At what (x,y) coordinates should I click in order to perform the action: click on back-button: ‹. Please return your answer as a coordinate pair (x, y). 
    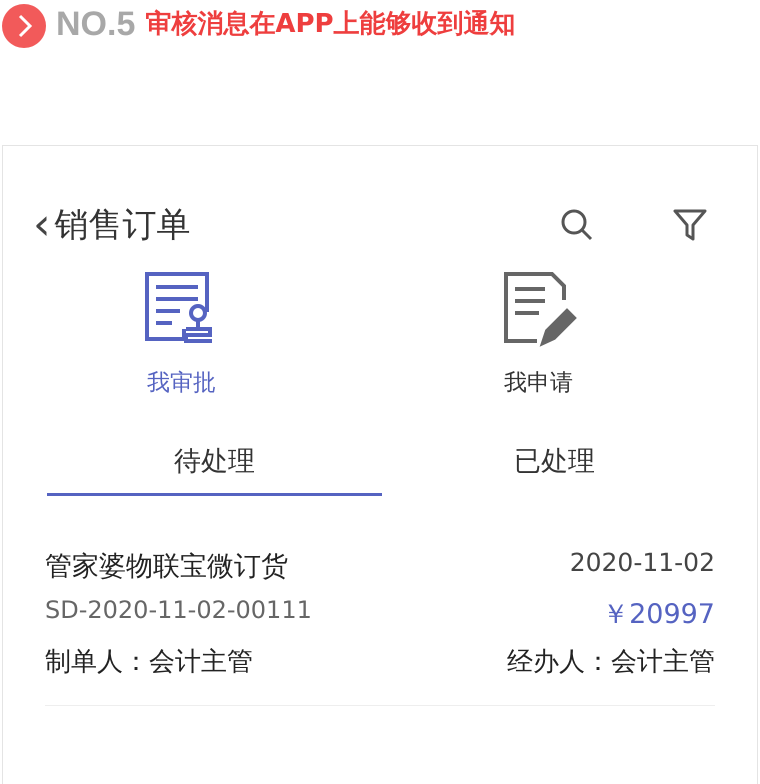
    Looking at the image, I should click on (42, 225).